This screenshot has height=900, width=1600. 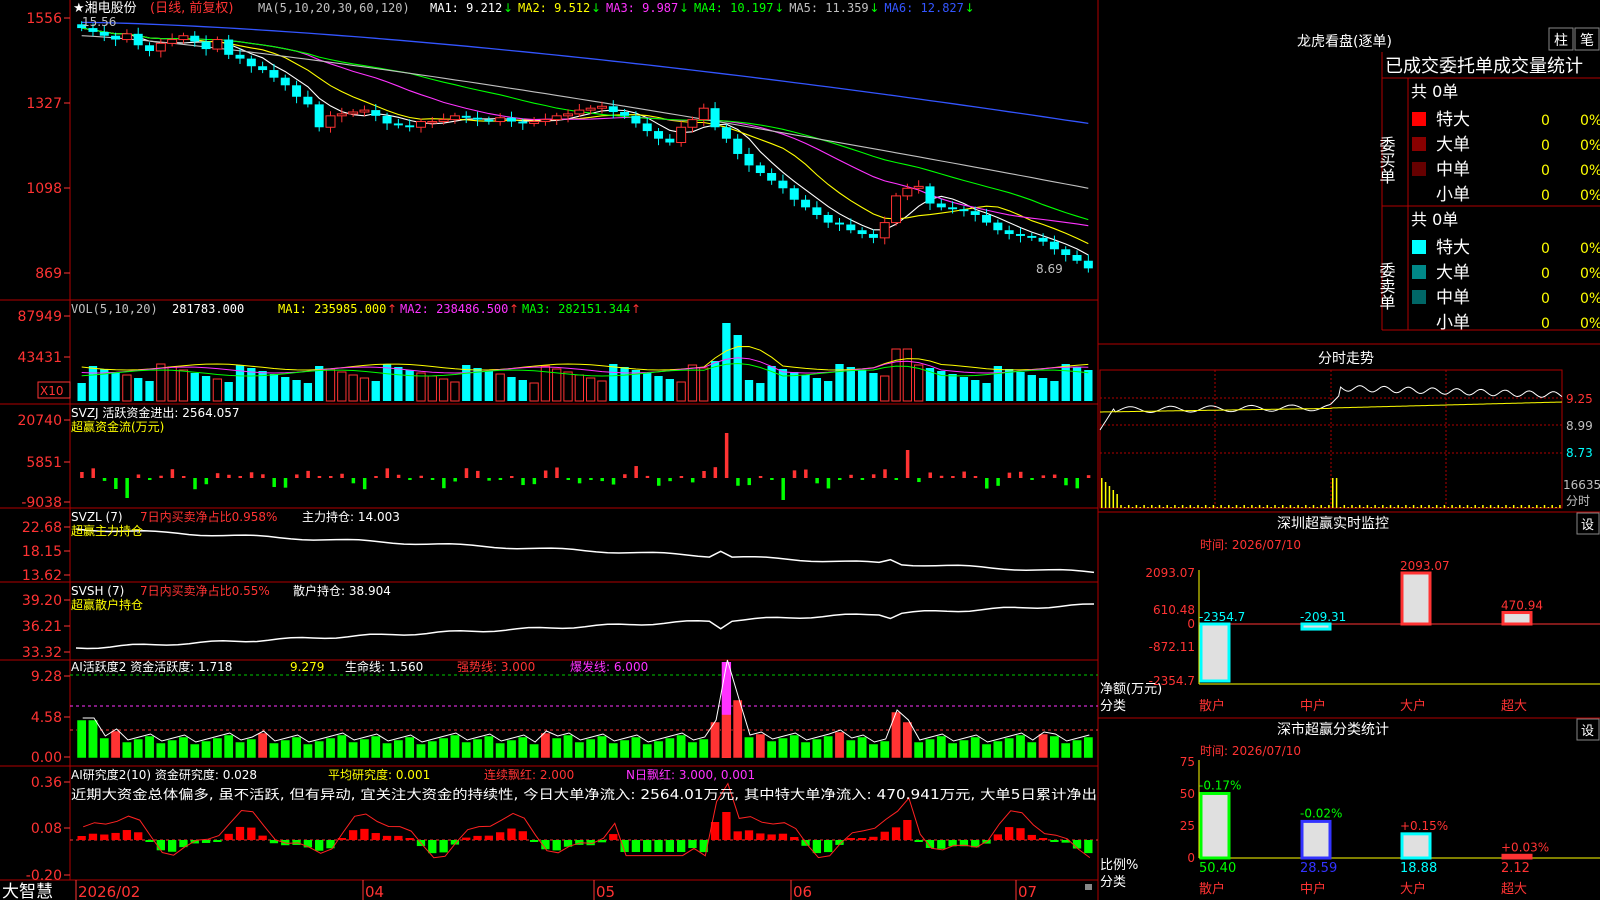 What do you see at coordinates (1187, 826) in the screenshot?
I see `sz-class-y-tick: 25` at bounding box center [1187, 826].